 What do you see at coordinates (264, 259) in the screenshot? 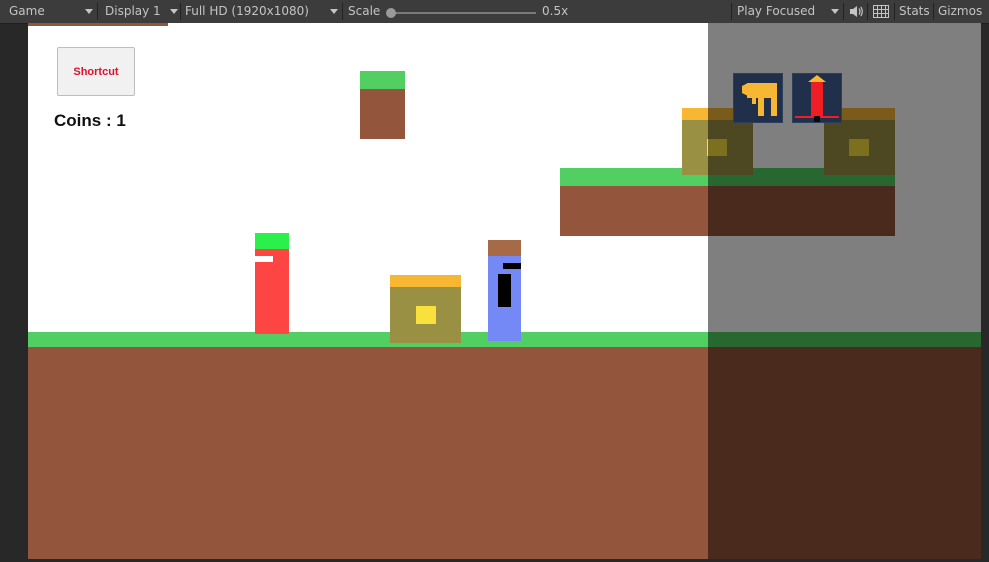
I see `player-eye` at bounding box center [264, 259].